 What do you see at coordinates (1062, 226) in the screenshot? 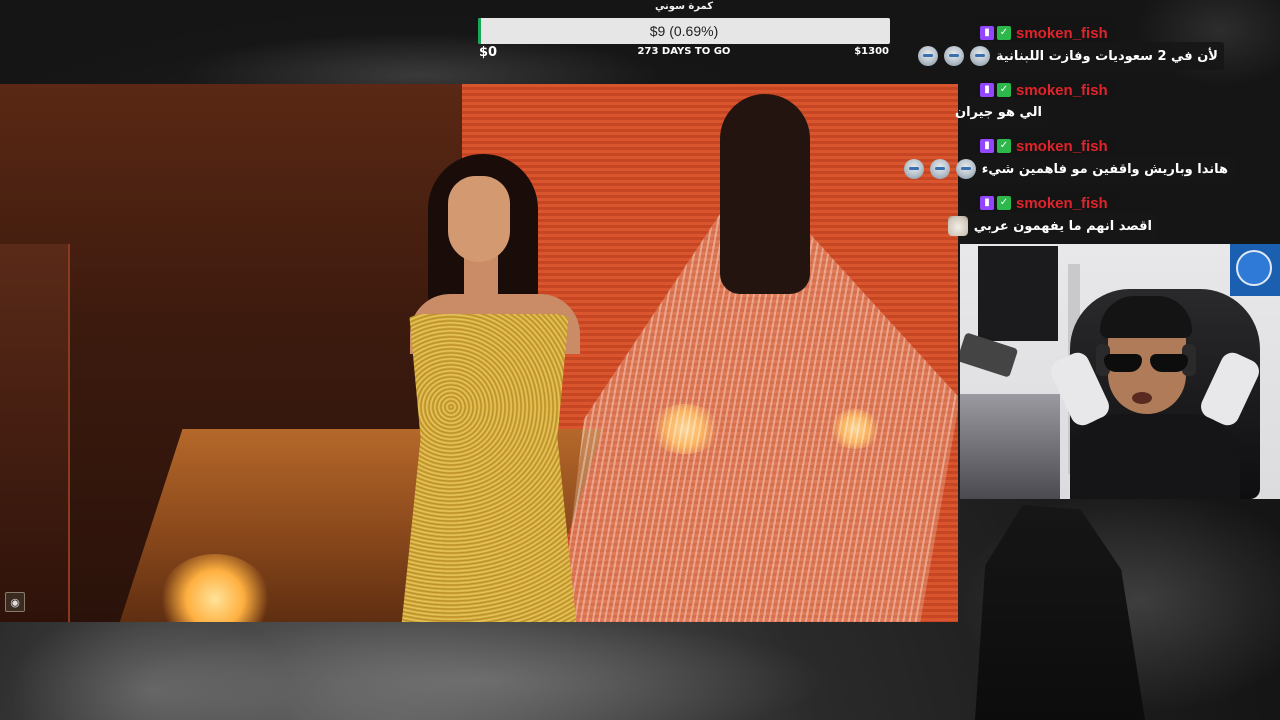
I see `chat-message-text: اقصد انهم ما يفهمون عربي` at bounding box center [1062, 226].